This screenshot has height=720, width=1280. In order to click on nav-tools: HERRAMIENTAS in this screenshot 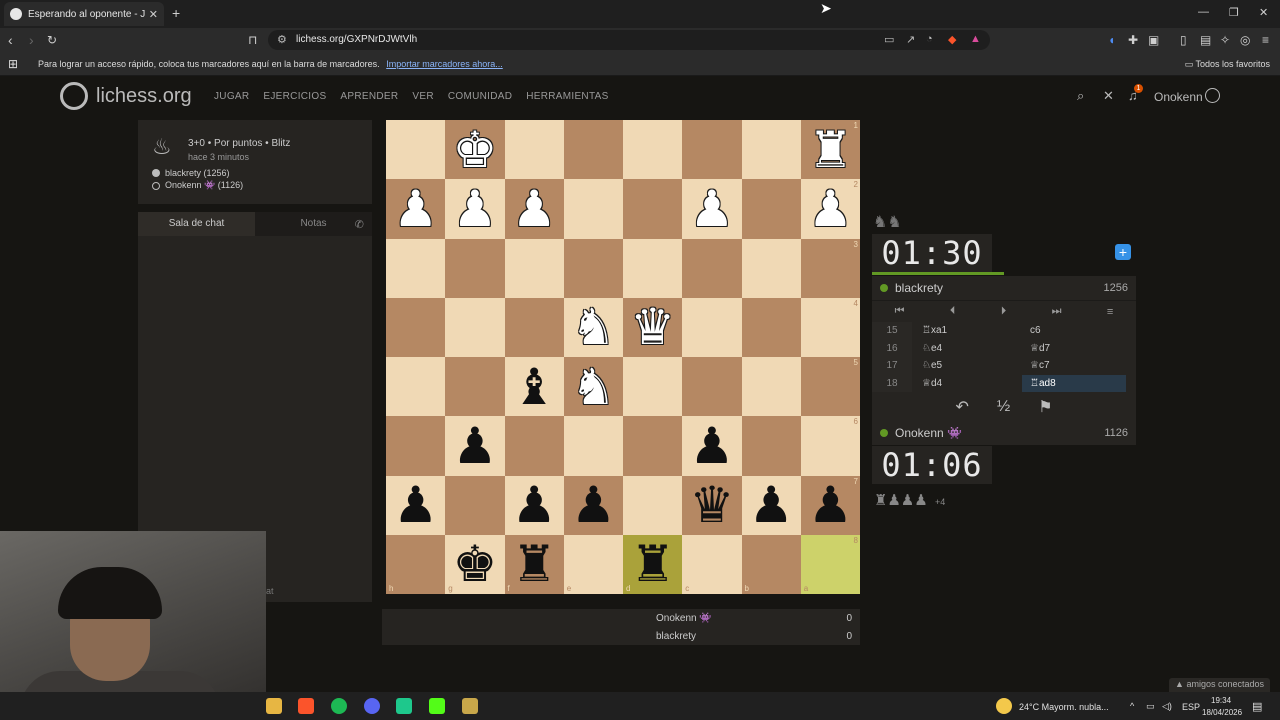, I will do `click(567, 96)`.